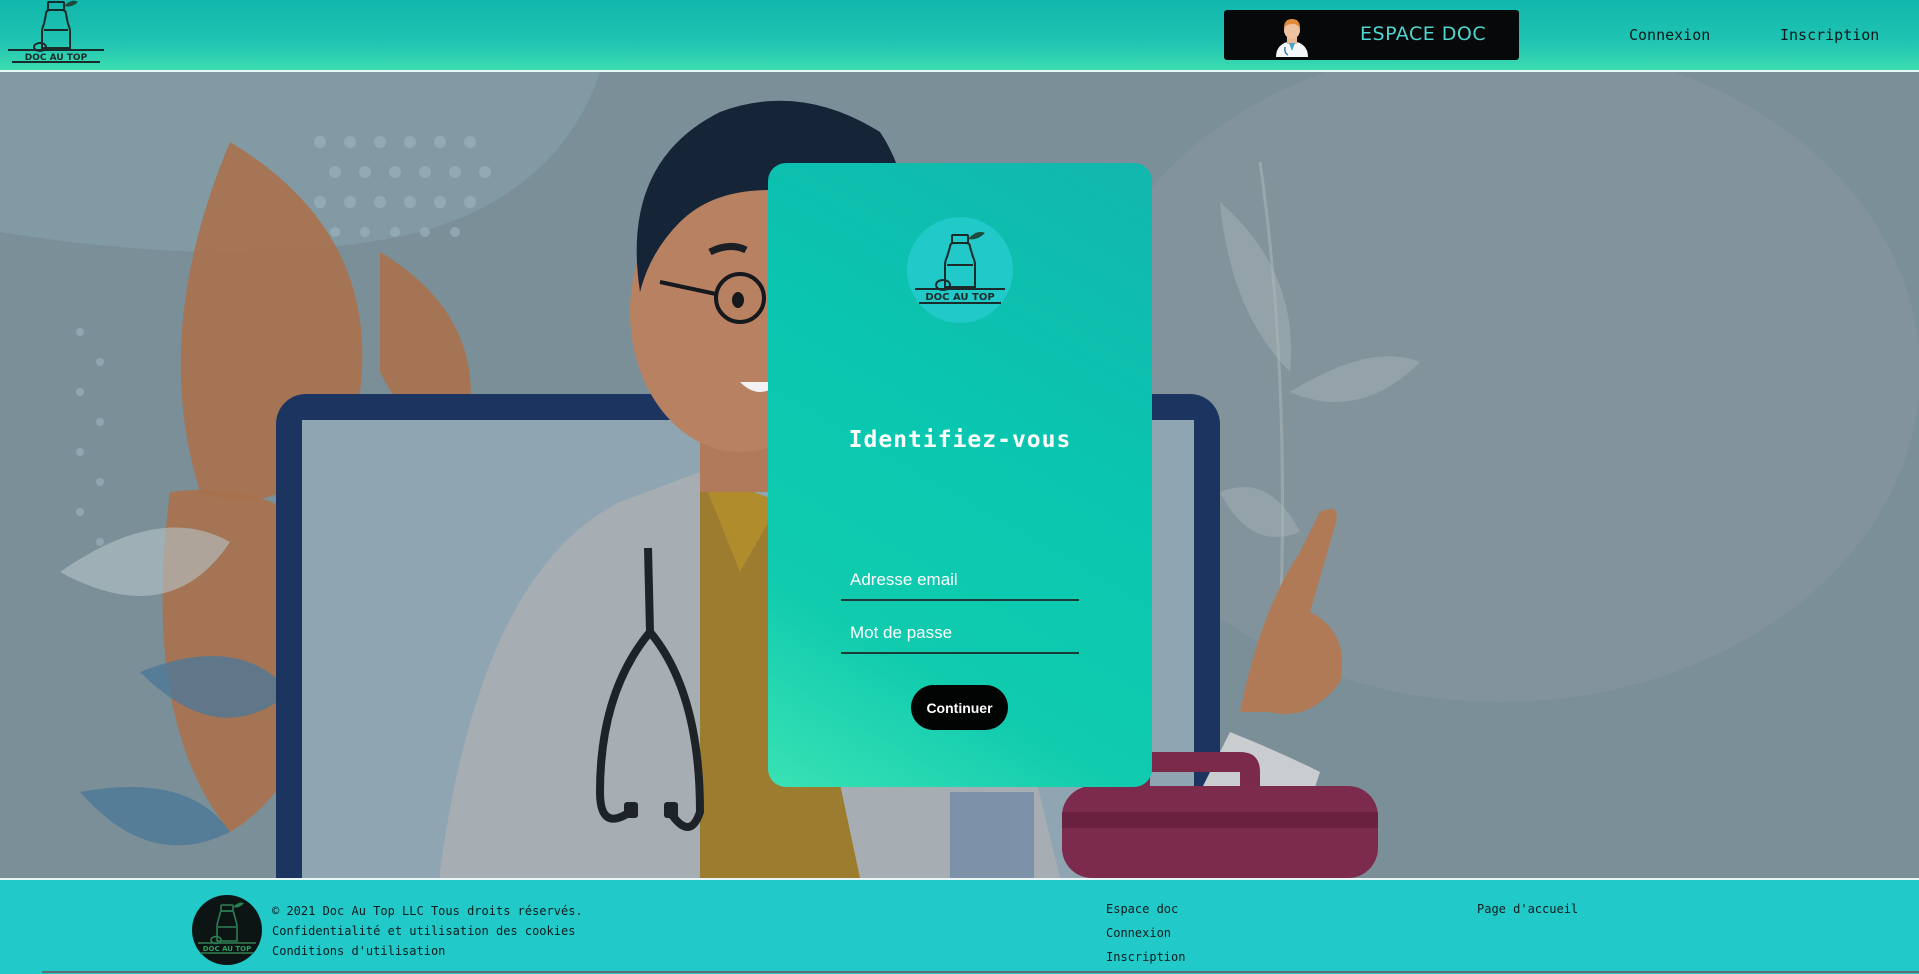 This screenshot has width=1919, height=974. I want to click on login-card: DOC AU TOP Identifiez-vous Continuer, so click(960, 475).